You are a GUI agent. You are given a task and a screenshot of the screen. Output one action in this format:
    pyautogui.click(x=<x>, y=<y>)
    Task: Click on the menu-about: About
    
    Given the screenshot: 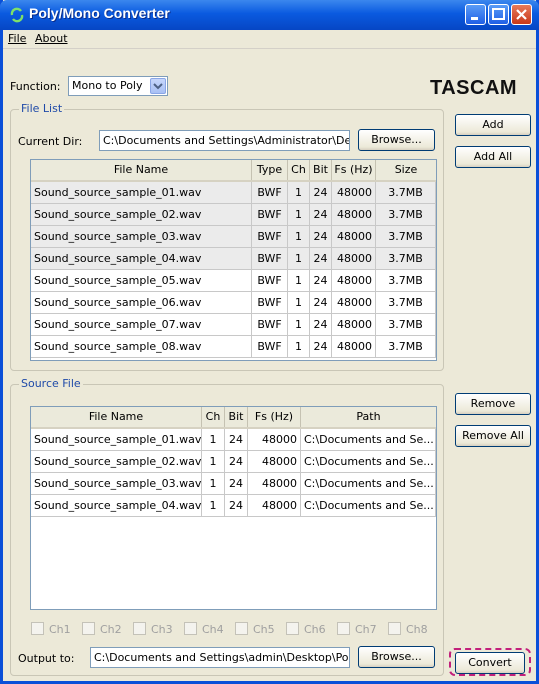 What is the action you would take?
    pyautogui.click(x=51, y=38)
    